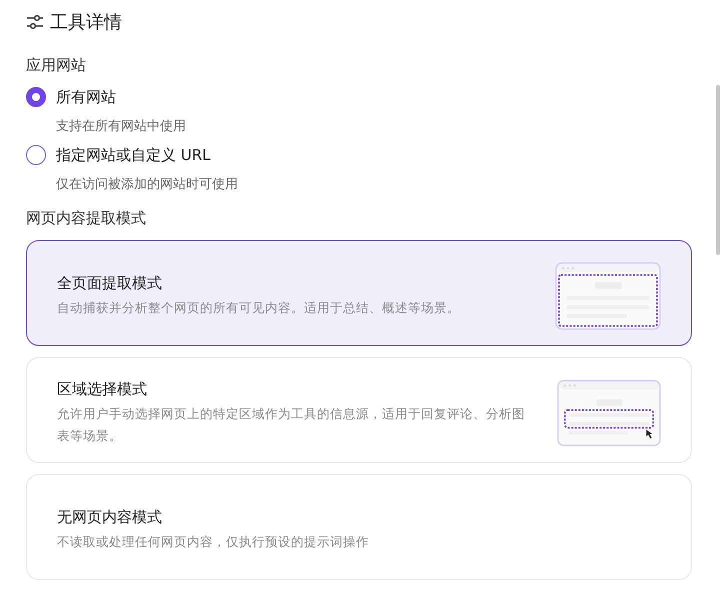 The width and height of the screenshot is (721, 590). Describe the element at coordinates (35, 22) in the screenshot. I see `sliders-icon` at that location.